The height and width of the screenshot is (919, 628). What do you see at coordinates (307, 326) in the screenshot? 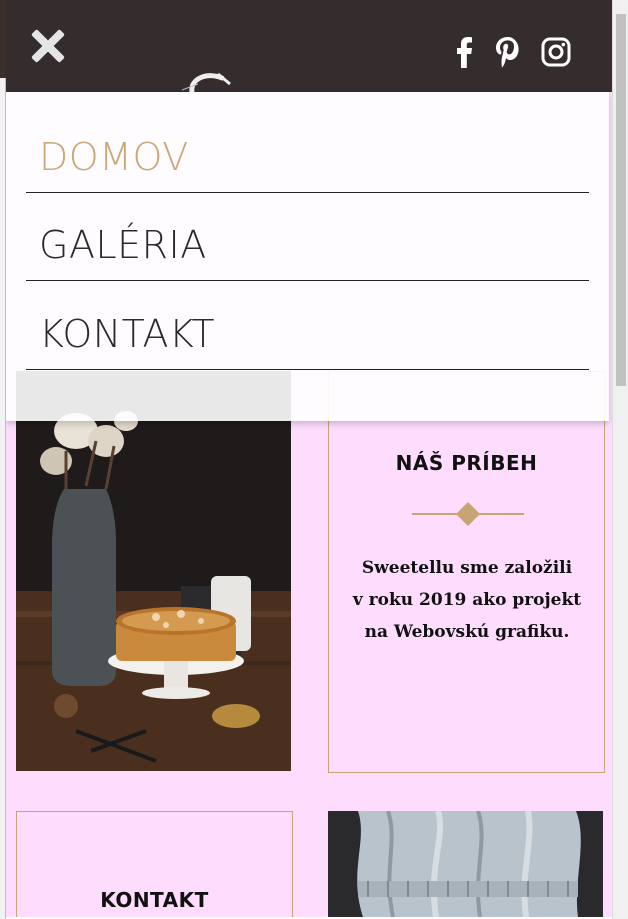
I see `menu-item-kontakt: KONTAKT` at bounding box center [307, 326].